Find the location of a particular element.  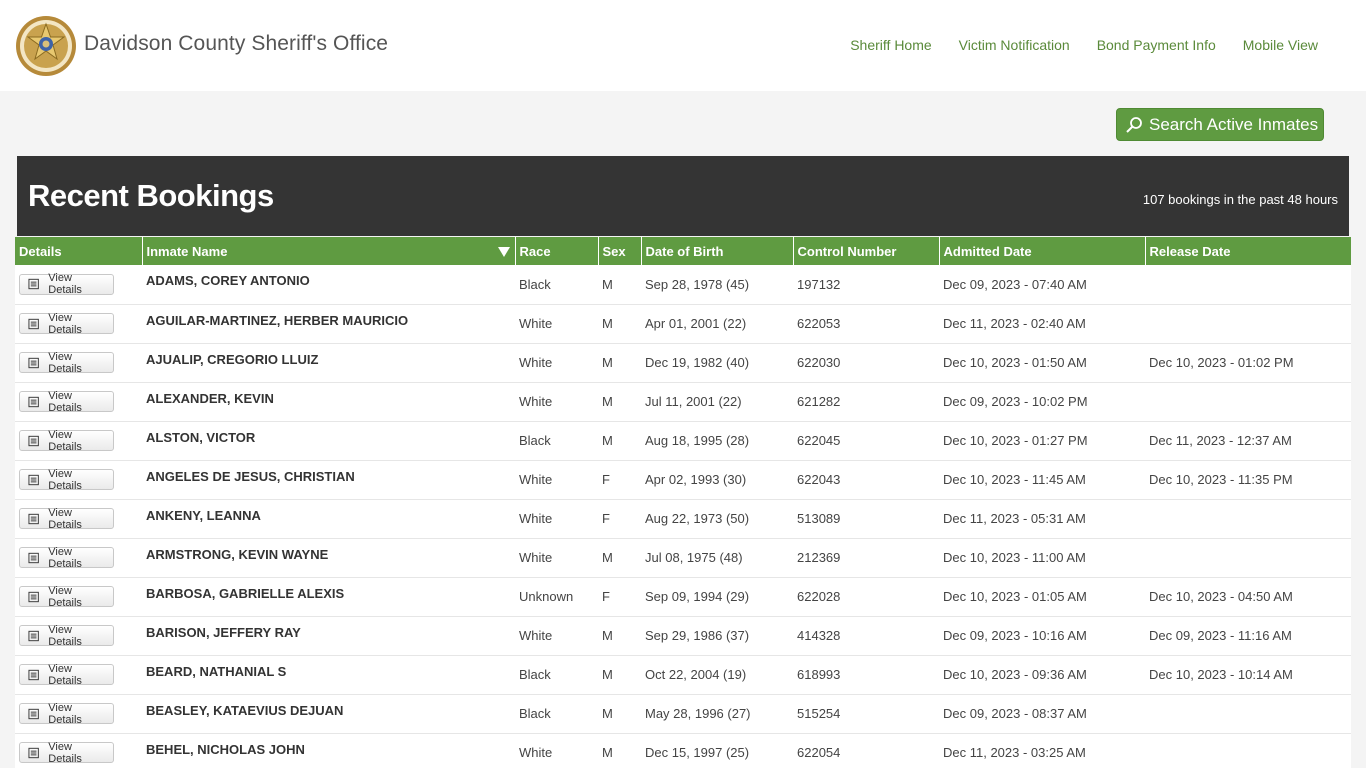

inmate-name: BEASLEY, KATAEVIUS DEJUAN is located at coordinates (245, 710).